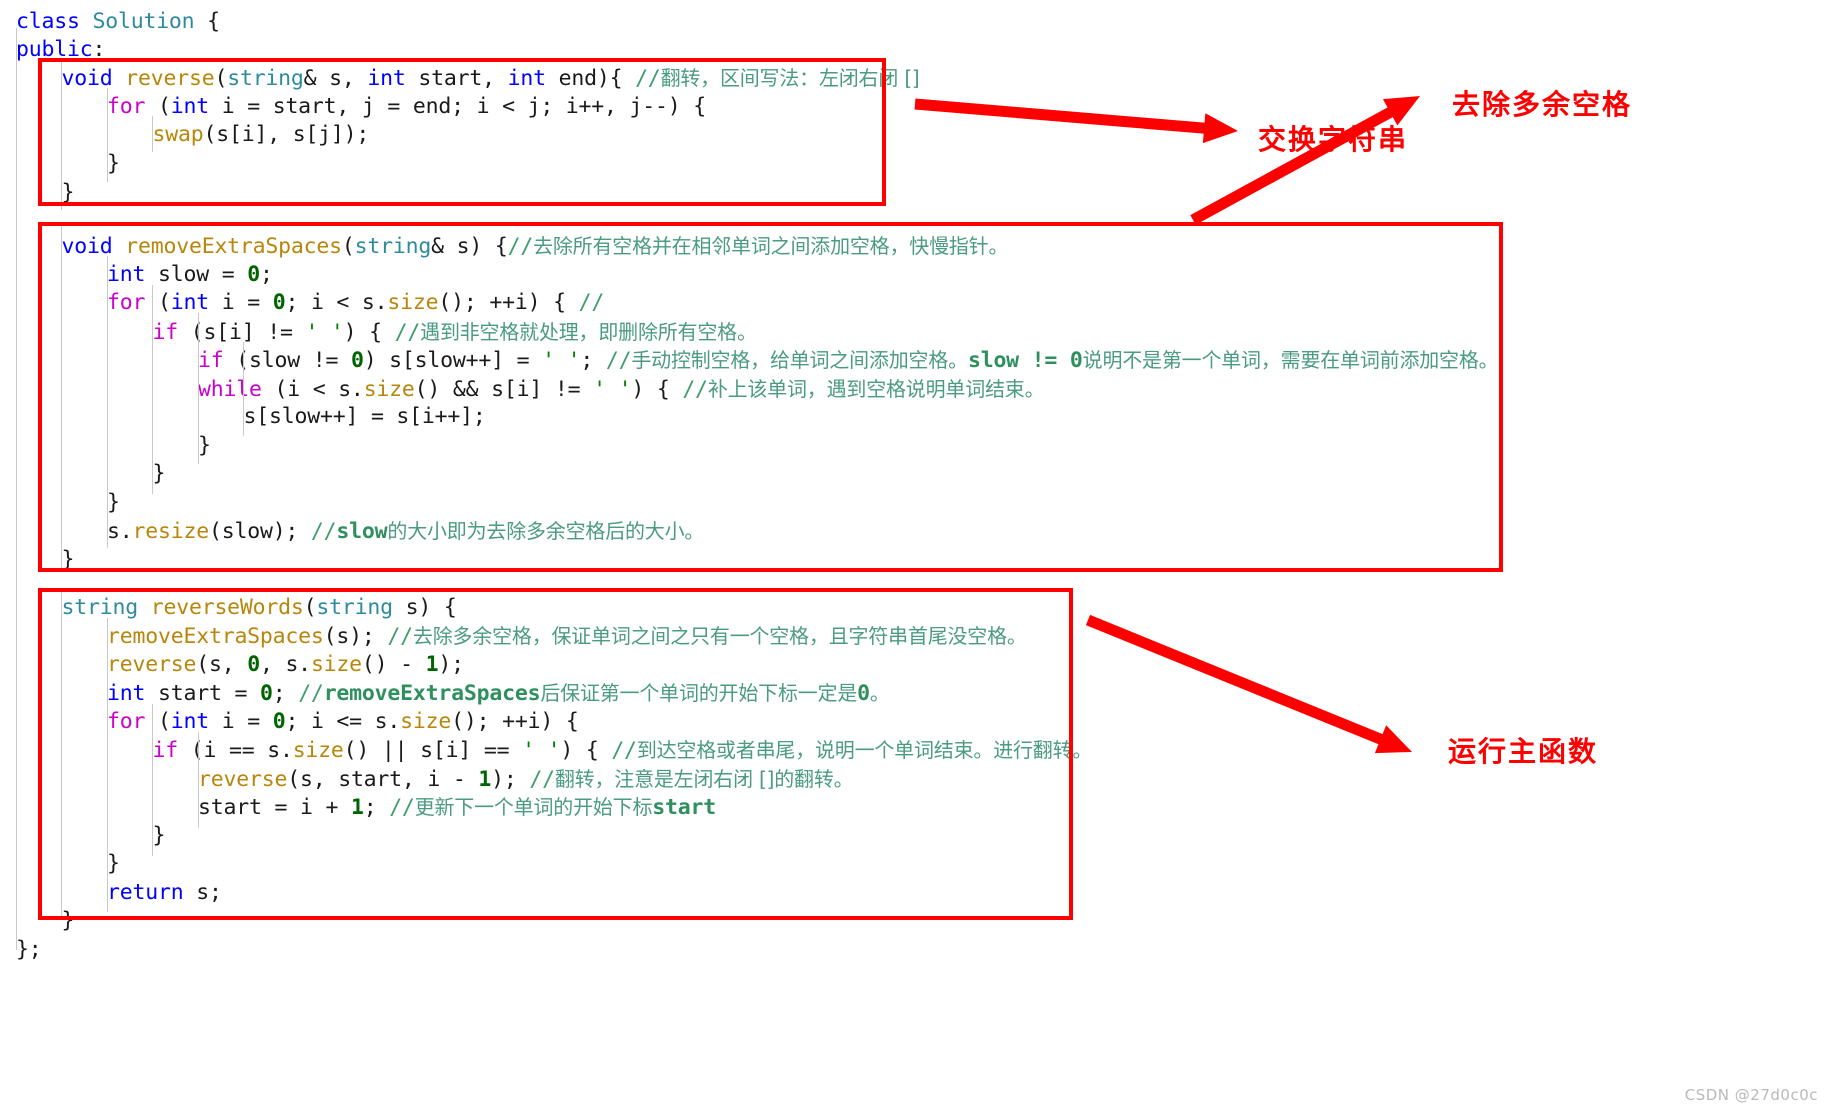 Image resolution: width=1828 pixels, height=1110 pixels. Describe the element at coordinates (597, 78) in the screenshot. I see `code-token: end){` at that location.